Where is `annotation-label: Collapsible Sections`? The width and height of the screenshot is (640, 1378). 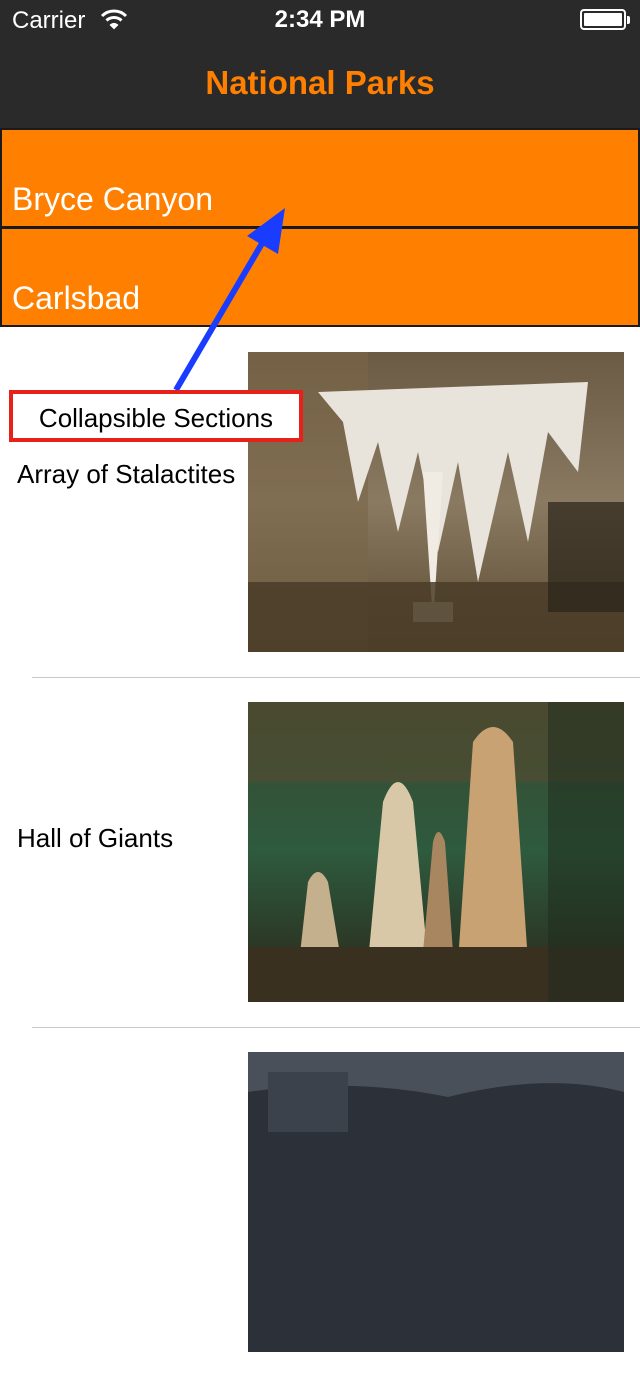
annotation-label: Collapsible Sections is located at coordinates (156, 418).